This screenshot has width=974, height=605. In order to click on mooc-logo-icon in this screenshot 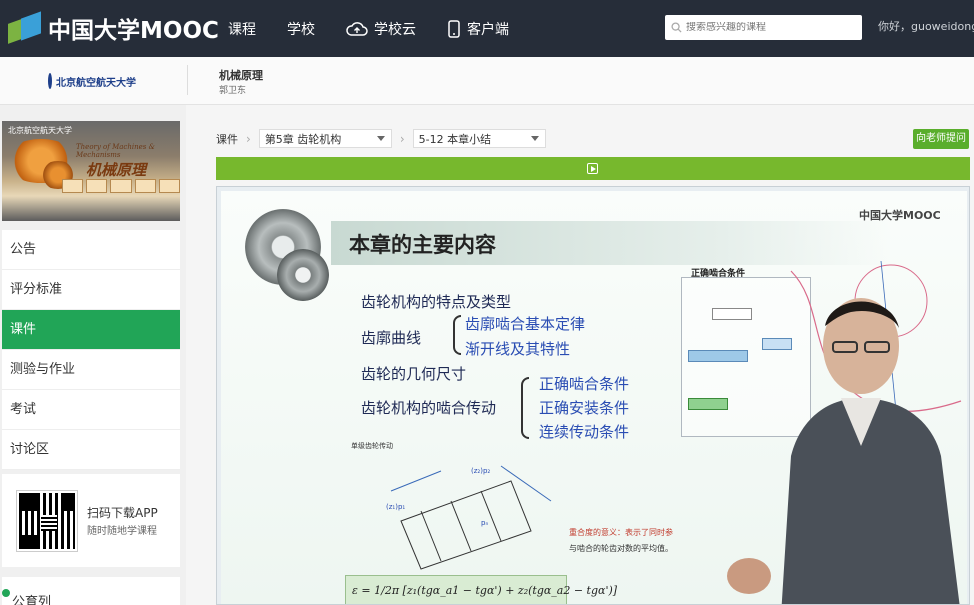, I will do `click(25, 27)`.